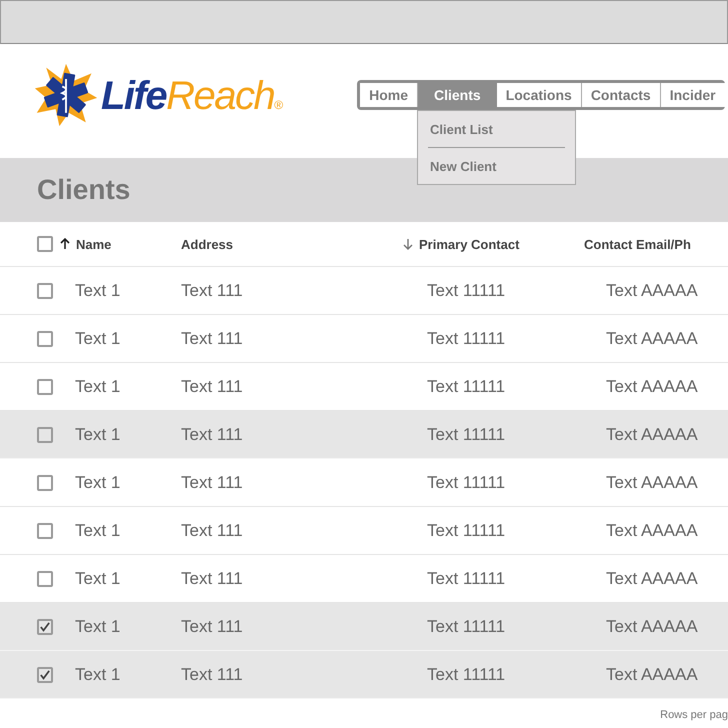  Describe the element at coordinates (192, 96) in the screenshot. I see `logo-wordmark: LifeReach®` at that location.